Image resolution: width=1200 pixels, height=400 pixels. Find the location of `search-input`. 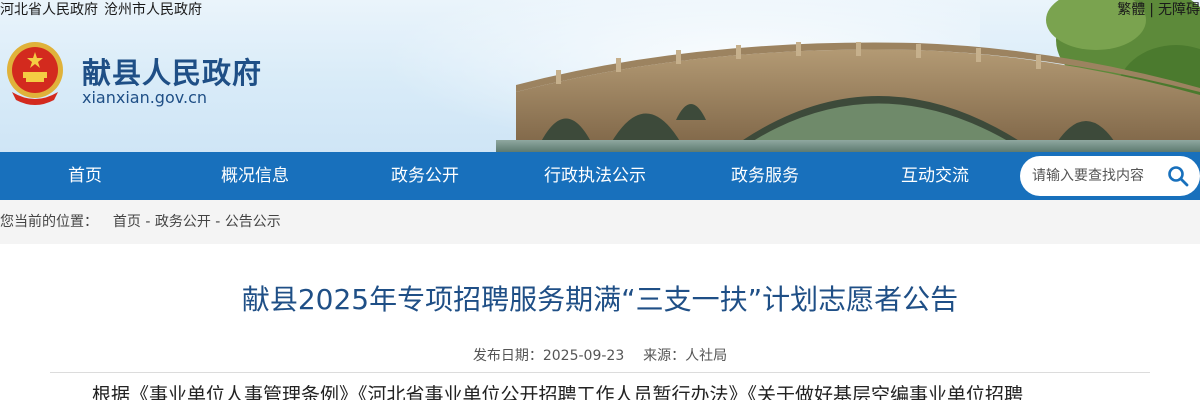

search-input is located at coordinates (1097, 176).